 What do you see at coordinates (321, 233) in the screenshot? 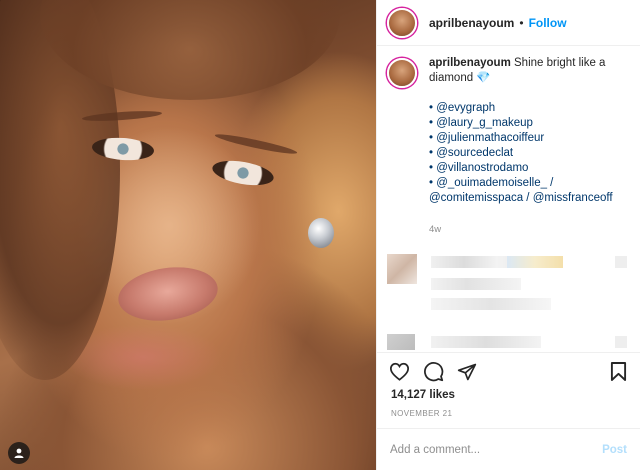
I see `photo-earring` at bounding box center [321, 233].